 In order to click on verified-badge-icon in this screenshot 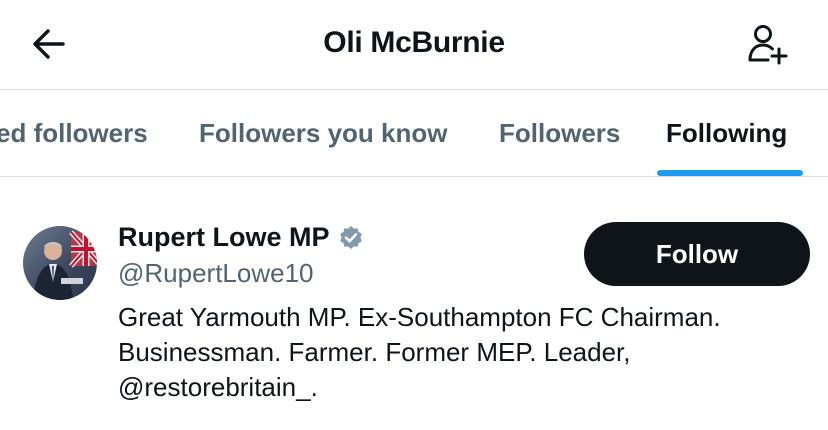, I will do `click(351, 238)`.